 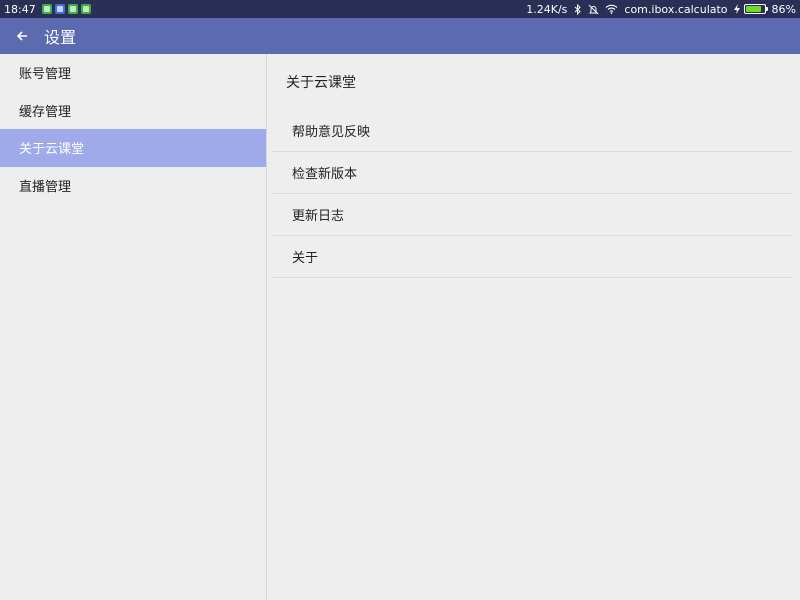 I want to click on sidenav-item-label: 缓存管理, so click(x=45, y=112).